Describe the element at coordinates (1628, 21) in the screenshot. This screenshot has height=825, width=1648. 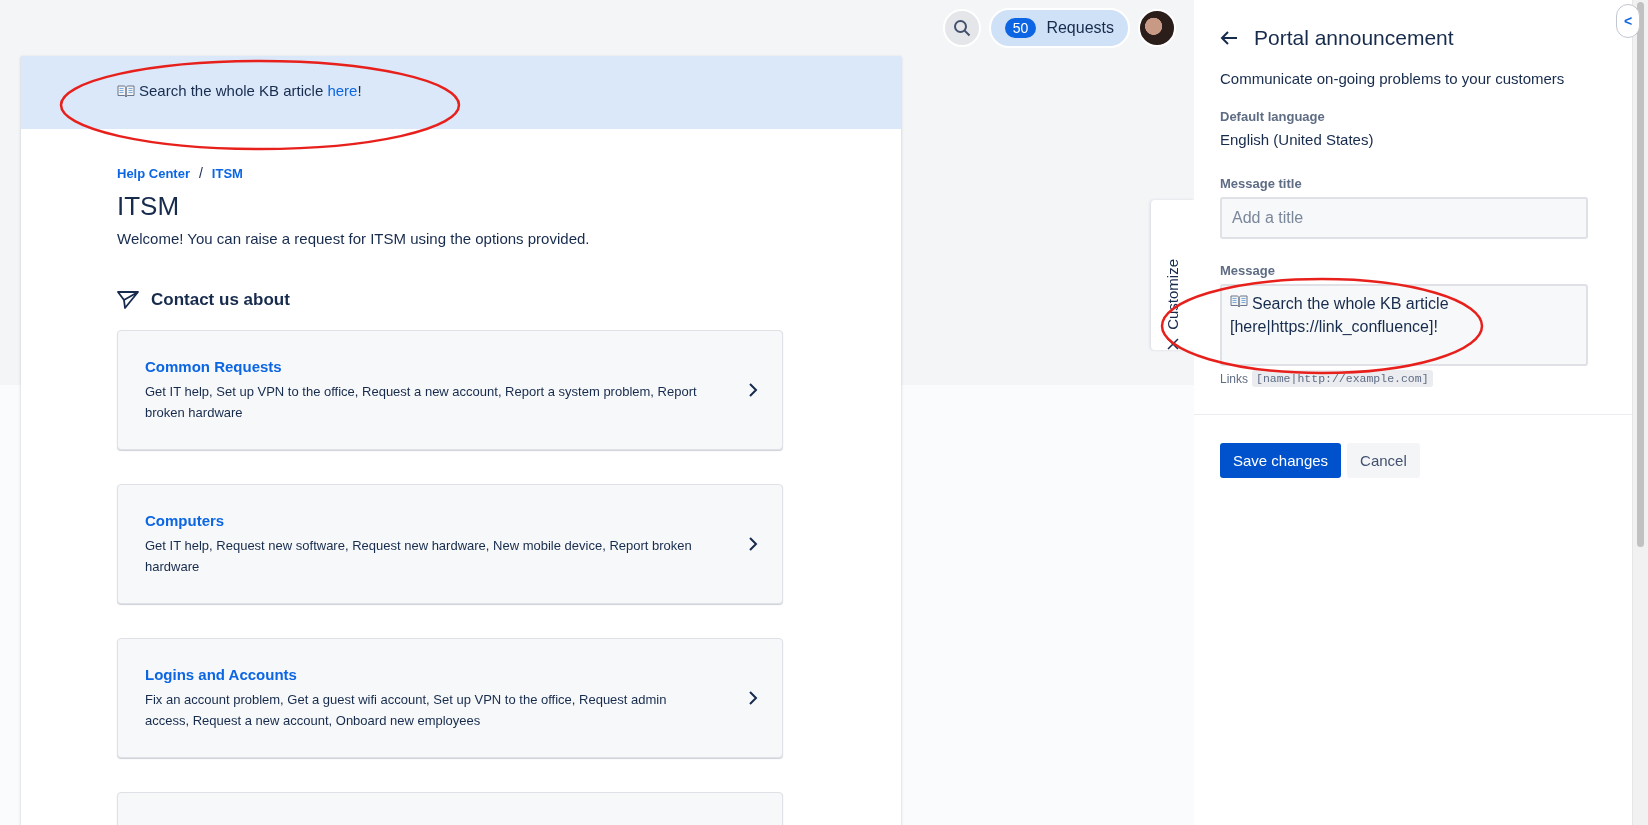
I see `collapse-button: <` at that location.